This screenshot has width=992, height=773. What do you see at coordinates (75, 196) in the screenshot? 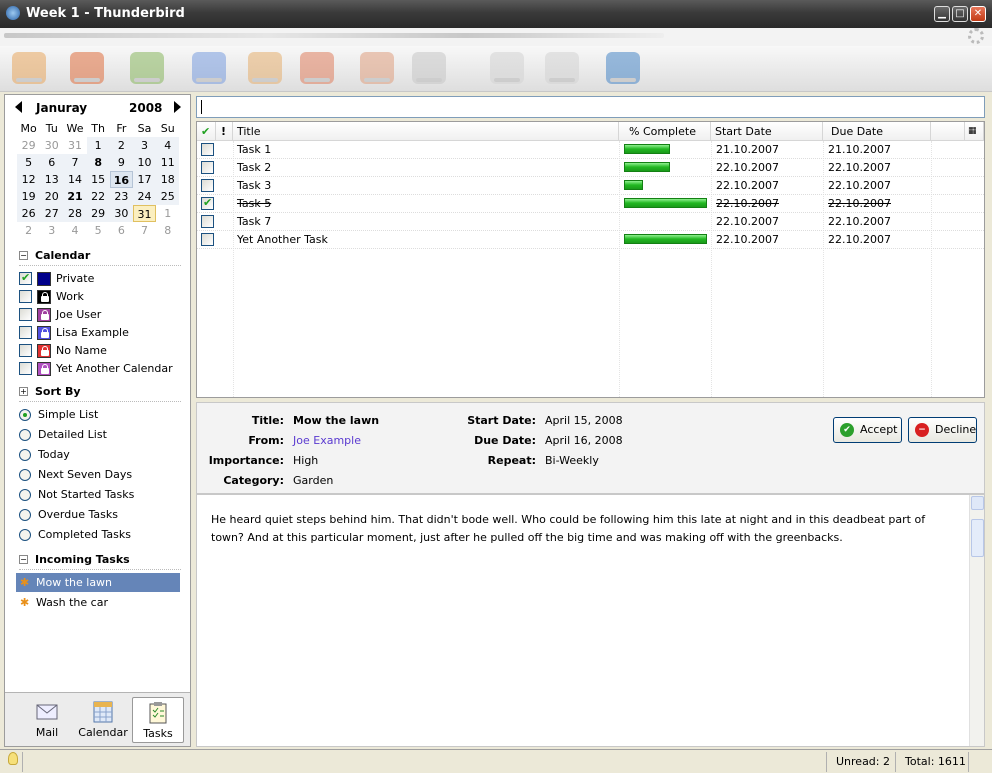
I see `day-cell: 21` at bounding box center [75, 196].